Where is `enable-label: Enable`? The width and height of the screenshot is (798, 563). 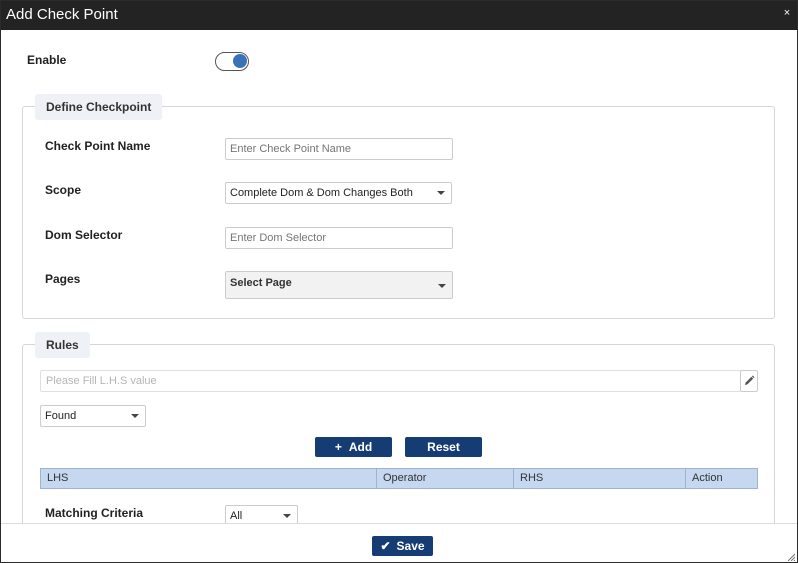
enable-label: Enable is located at coordinates (47, 60).